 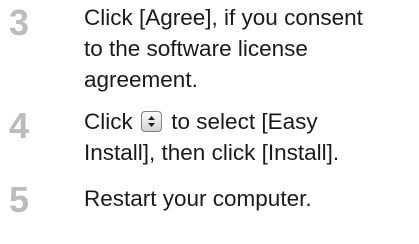 What do you see at coordinates (198, 198) in the screenshot?
I see `step-text-line: Restart your computer.` at bounding box center [198, 198].